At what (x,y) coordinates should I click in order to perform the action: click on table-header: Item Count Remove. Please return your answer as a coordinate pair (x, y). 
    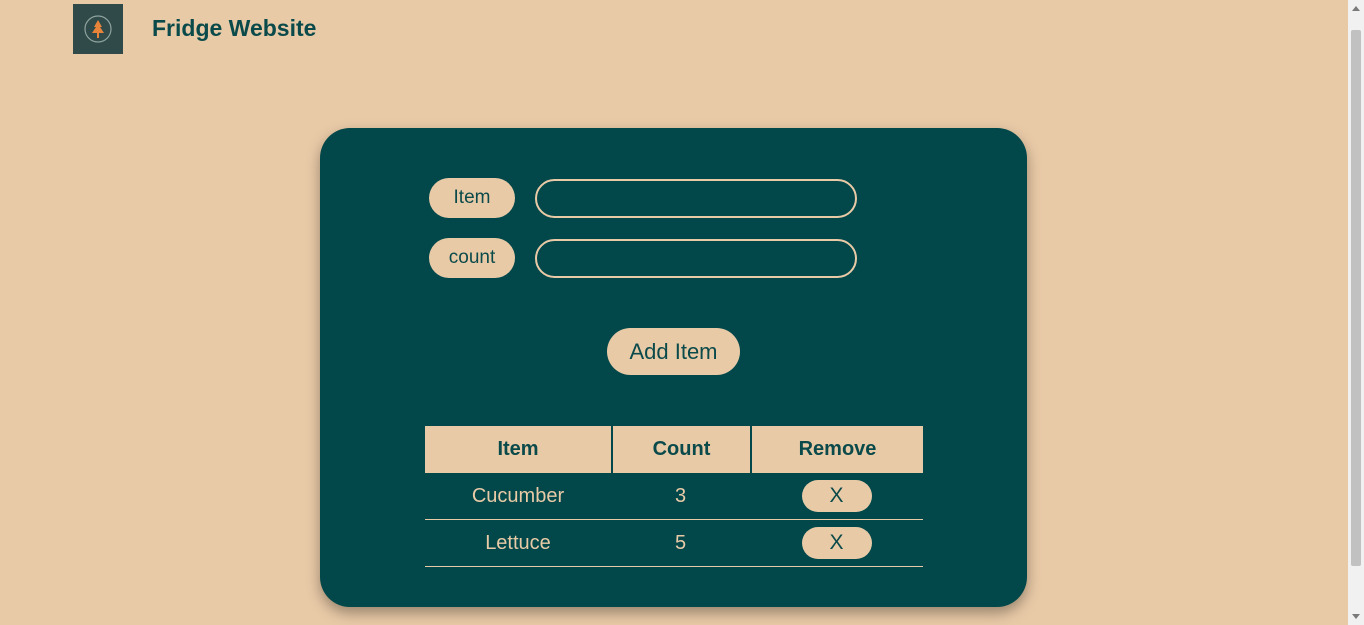
    Looking at the image, I should click on (674, 449).